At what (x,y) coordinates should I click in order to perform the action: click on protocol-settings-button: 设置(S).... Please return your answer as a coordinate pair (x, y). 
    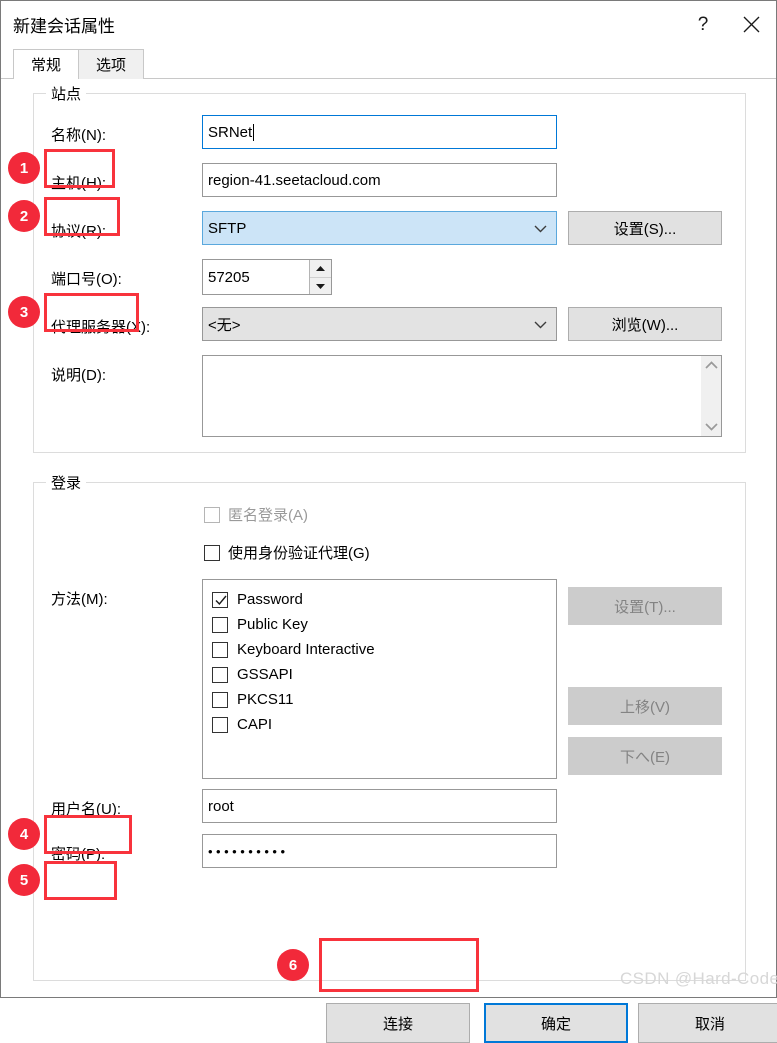
    Looking at the image, I should click on (645, 228).